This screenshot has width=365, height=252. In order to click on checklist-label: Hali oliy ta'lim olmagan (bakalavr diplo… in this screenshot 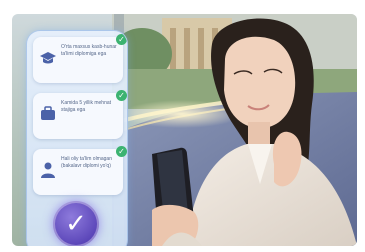, I will do `click(86, 162)`.